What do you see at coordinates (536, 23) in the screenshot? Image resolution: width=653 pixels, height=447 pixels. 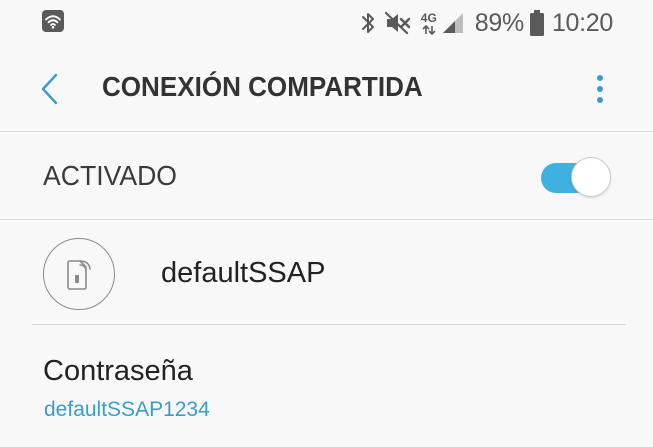 I see `battery-icon` at bounding box center [536, 23].